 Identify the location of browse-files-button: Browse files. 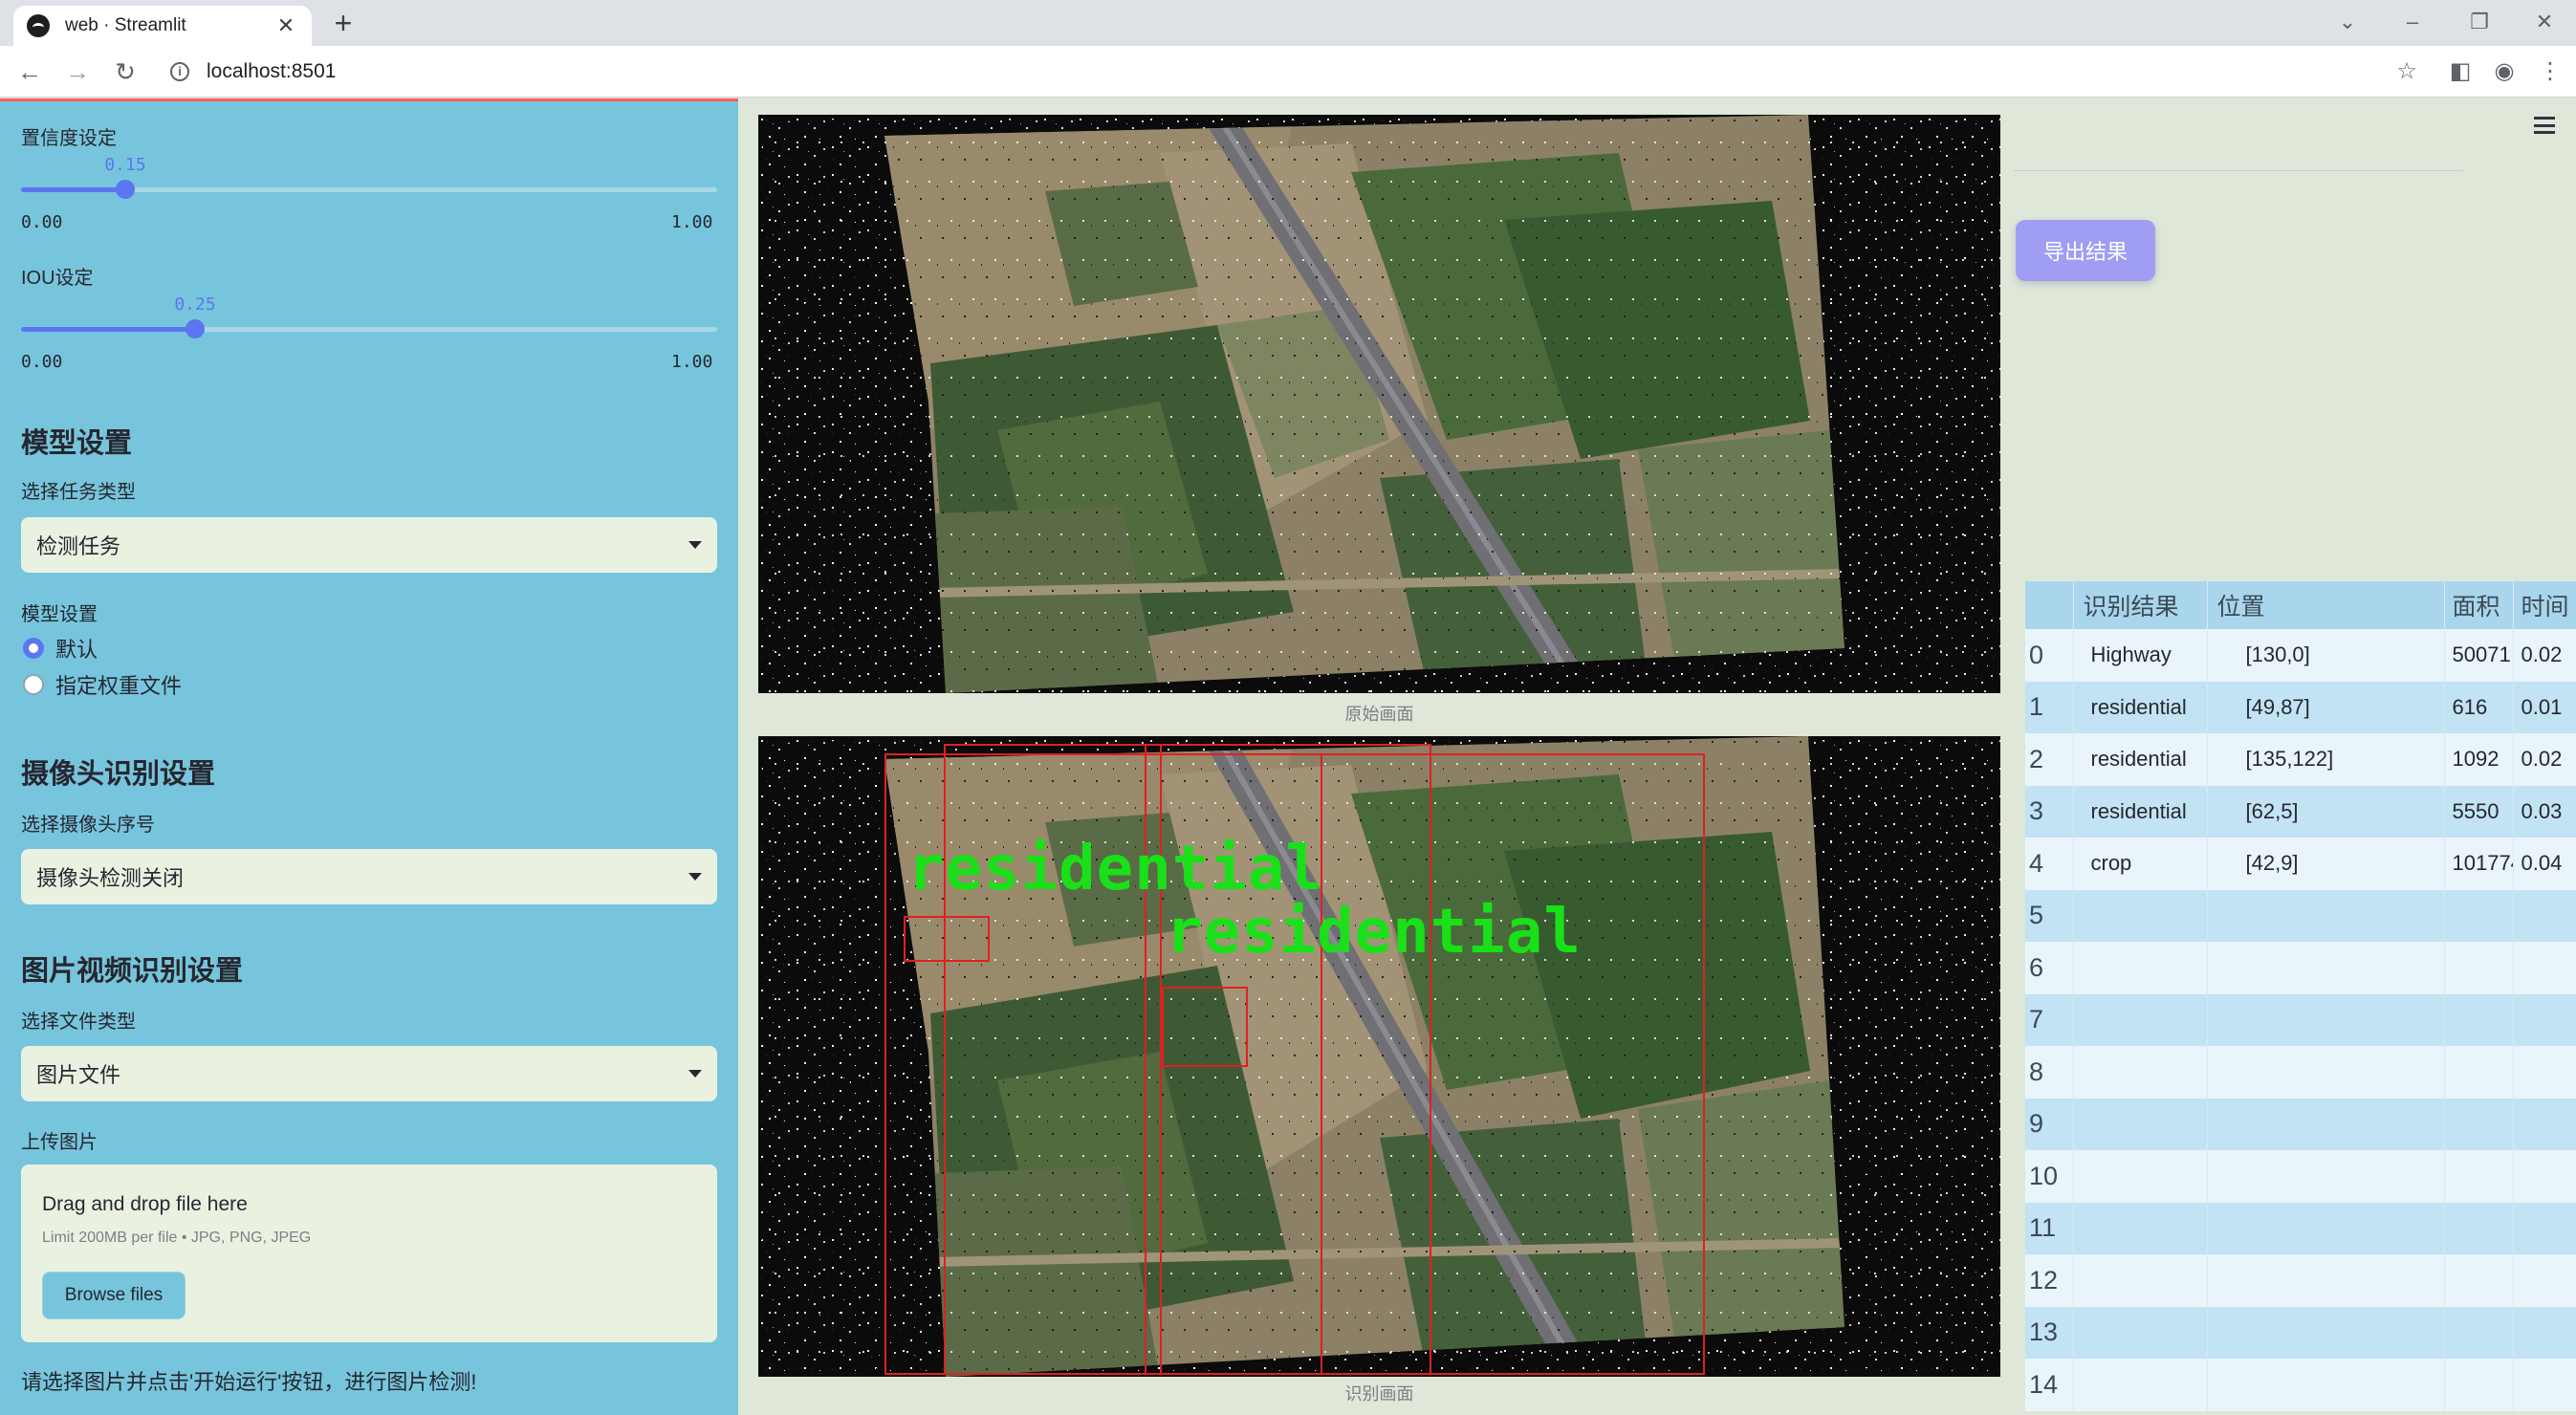
(114, 1295).